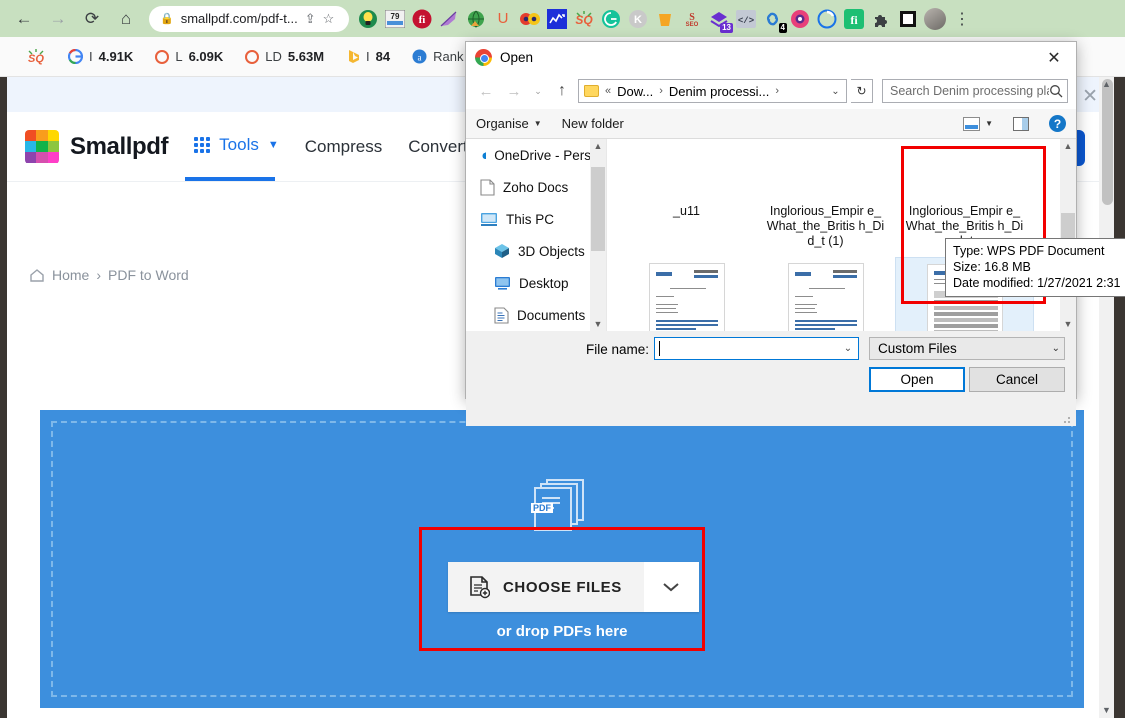  What do you see at coordinates (773, 19) in the screenshot?
I see `link-extension-icon: 4` at bounding box center [773, 19].